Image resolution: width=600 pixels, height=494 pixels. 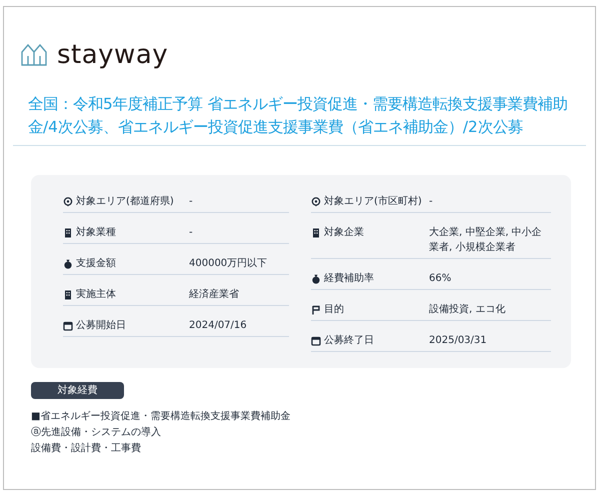 What do you see at coordinates (96, 233) in the screenshot?
I see `field-label: 対象業種` at bounding box center [96, 233].